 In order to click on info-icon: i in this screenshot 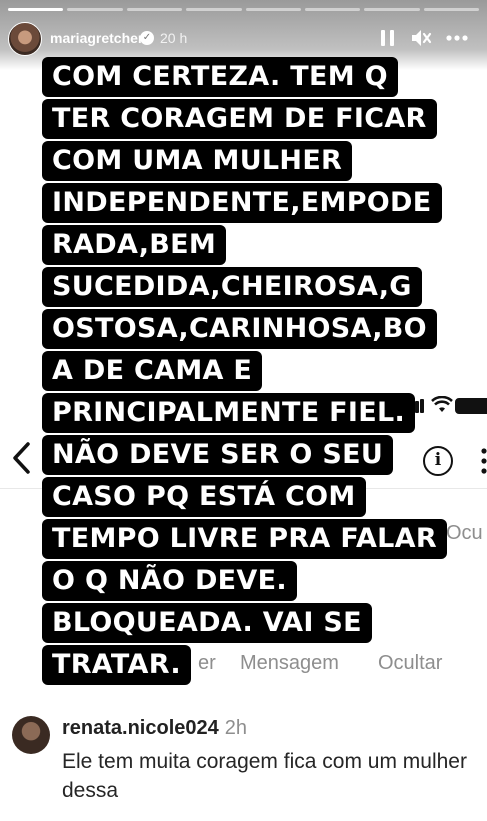, I will do `click(438, 461)`.